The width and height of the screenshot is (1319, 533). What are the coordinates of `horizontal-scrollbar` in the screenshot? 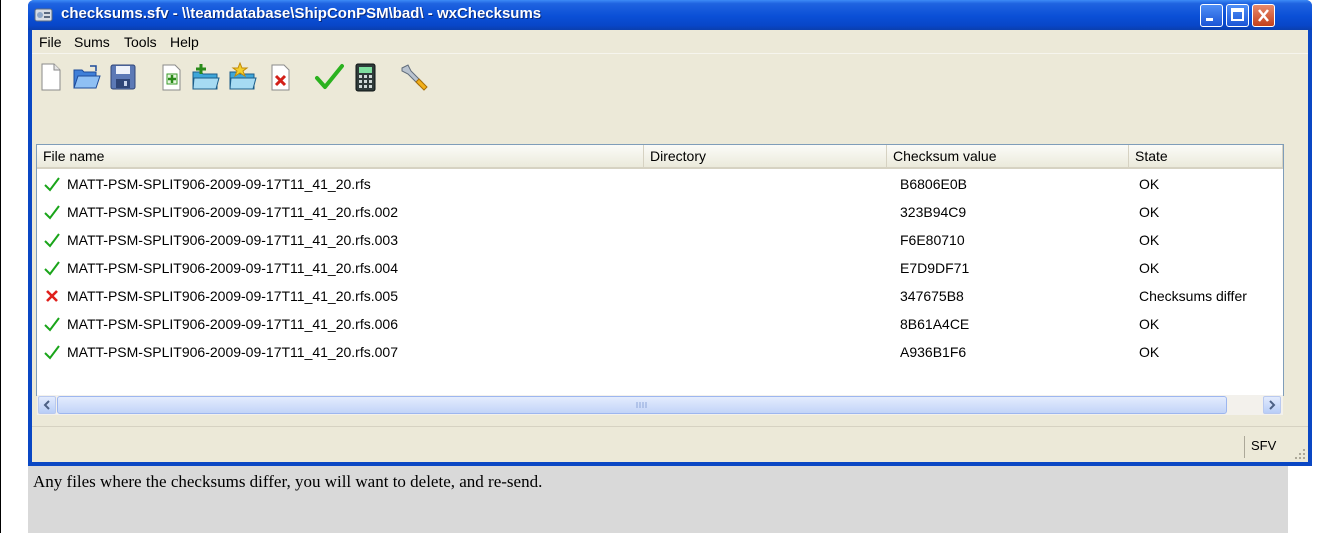 It's located at (660, 405).